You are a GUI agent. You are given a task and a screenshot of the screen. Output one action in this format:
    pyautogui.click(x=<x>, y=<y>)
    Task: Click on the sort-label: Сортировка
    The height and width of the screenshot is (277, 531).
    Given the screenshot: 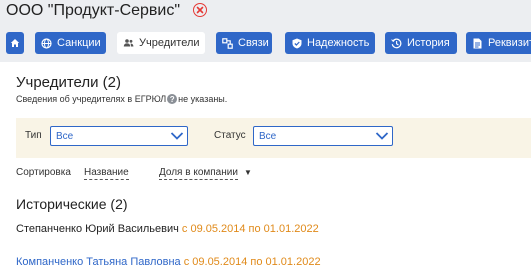 What is the action you would take?
    pyautogui.click(x=43, y=172)
    